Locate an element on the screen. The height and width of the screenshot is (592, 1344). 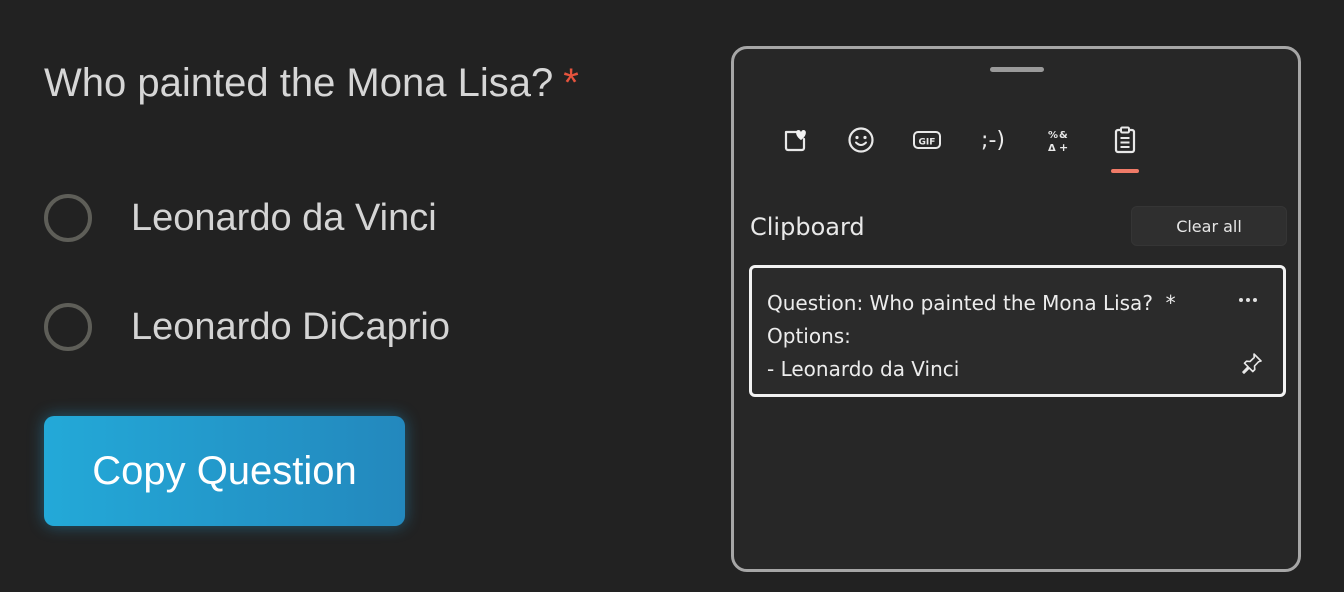
pin-icon is located at coordinates (1252, 365).